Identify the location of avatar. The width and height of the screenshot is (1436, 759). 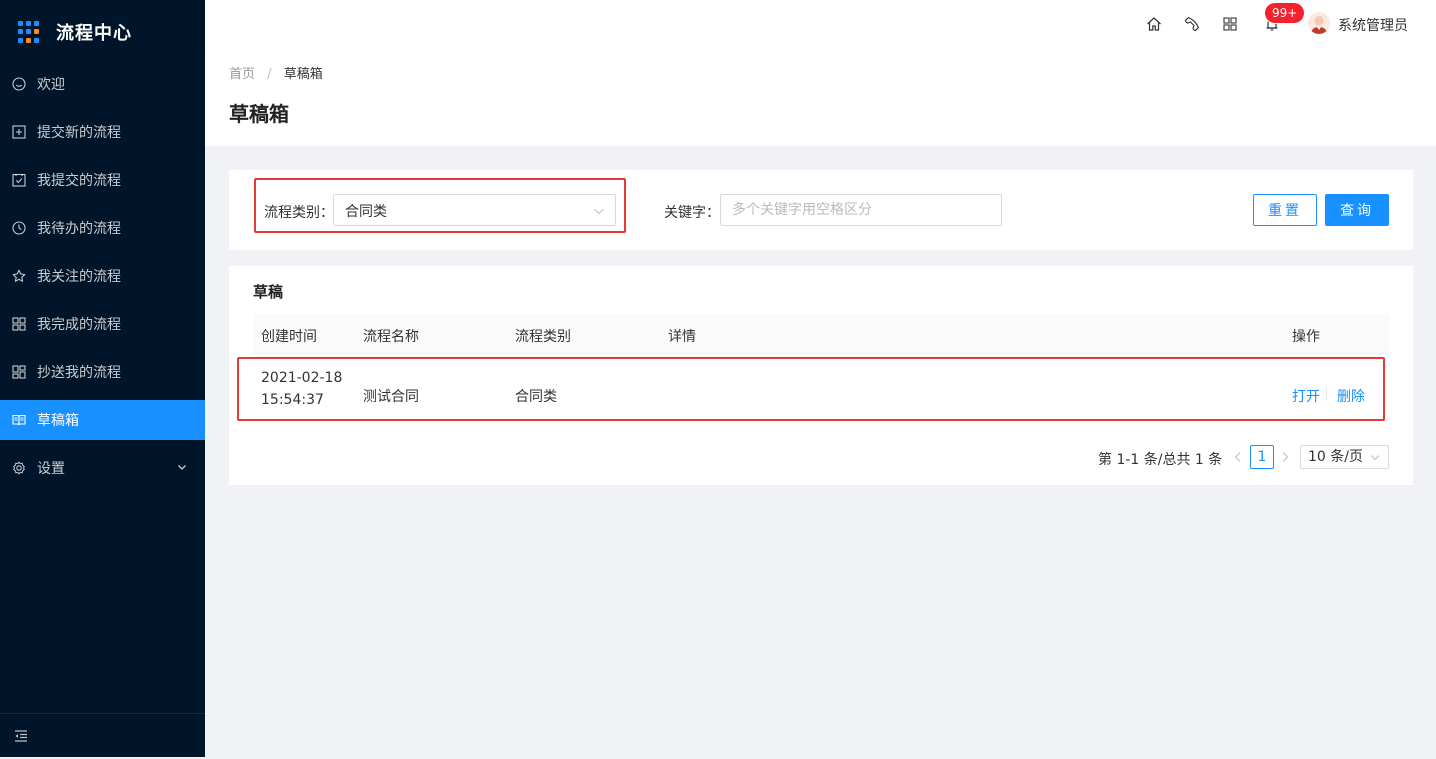
(1319, 23).